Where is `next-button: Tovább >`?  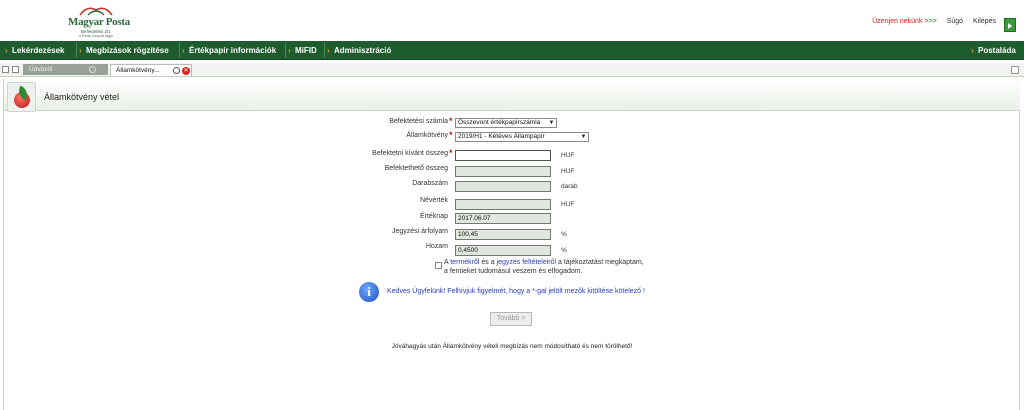
next-button: Tovább > is located at coordinates (511, 319).